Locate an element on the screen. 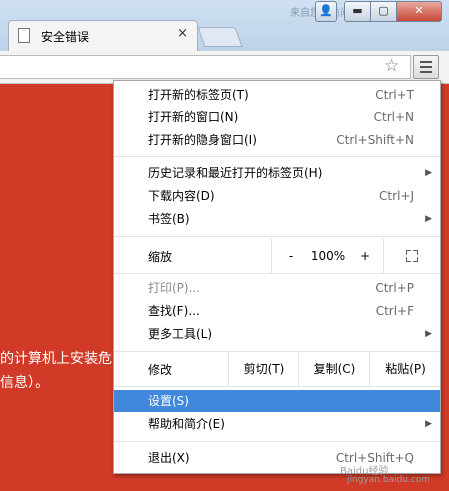 The height and width of the screenshot is (491, 449). menu-item-label: 打开新的标签页(T) is located at coordinates (198, 95).